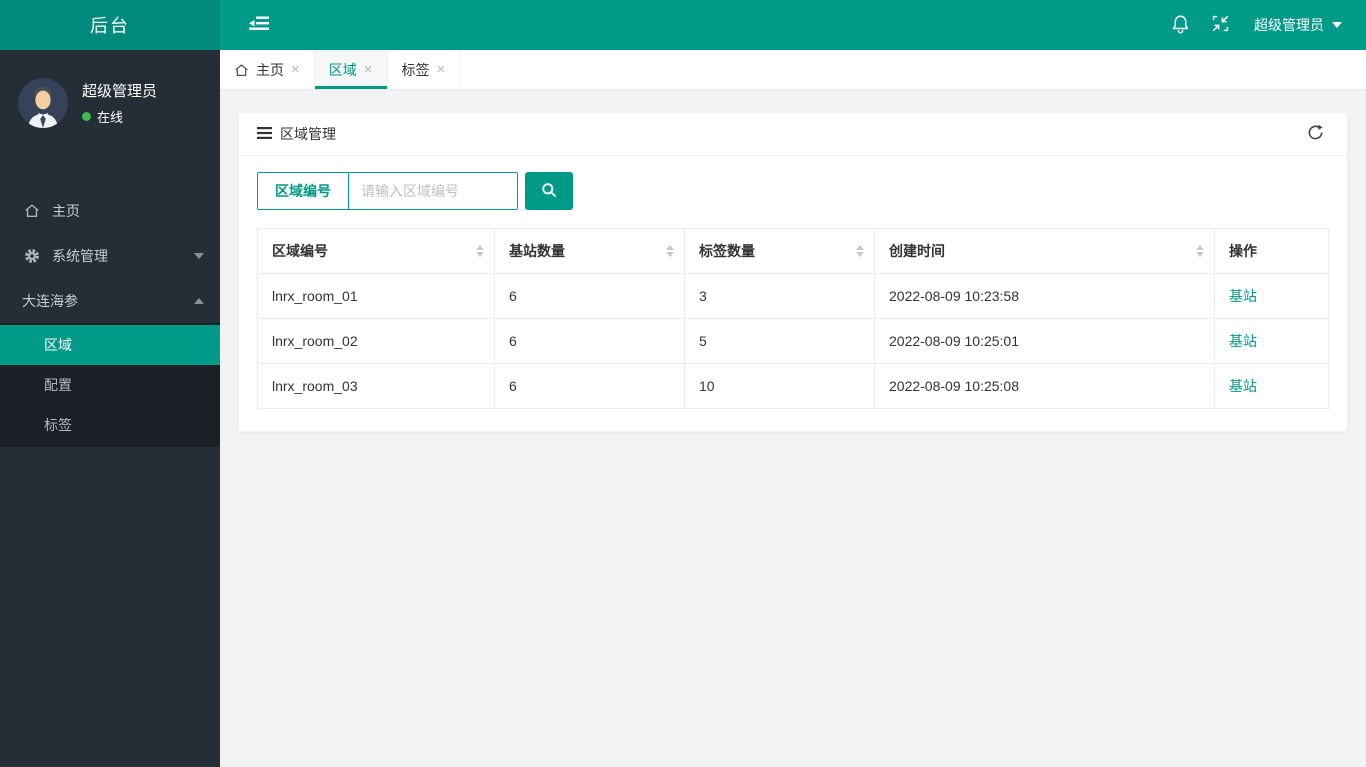  Describe the element at coordinates (1044, 341) in the screenshot. I see `cell-created-at: 2022-08-09 10:25:01` at that location.